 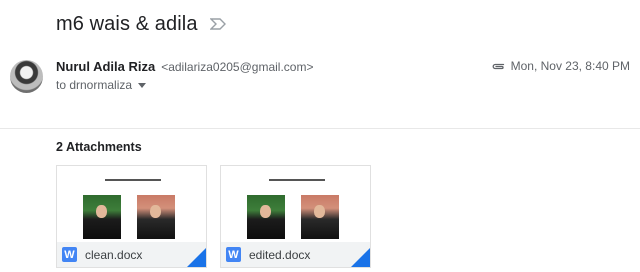 What do you see at coordinates (99, 147) in the screenshot?
I see `attachments-title: 2 Attachments` at bounding box center [99, 147].